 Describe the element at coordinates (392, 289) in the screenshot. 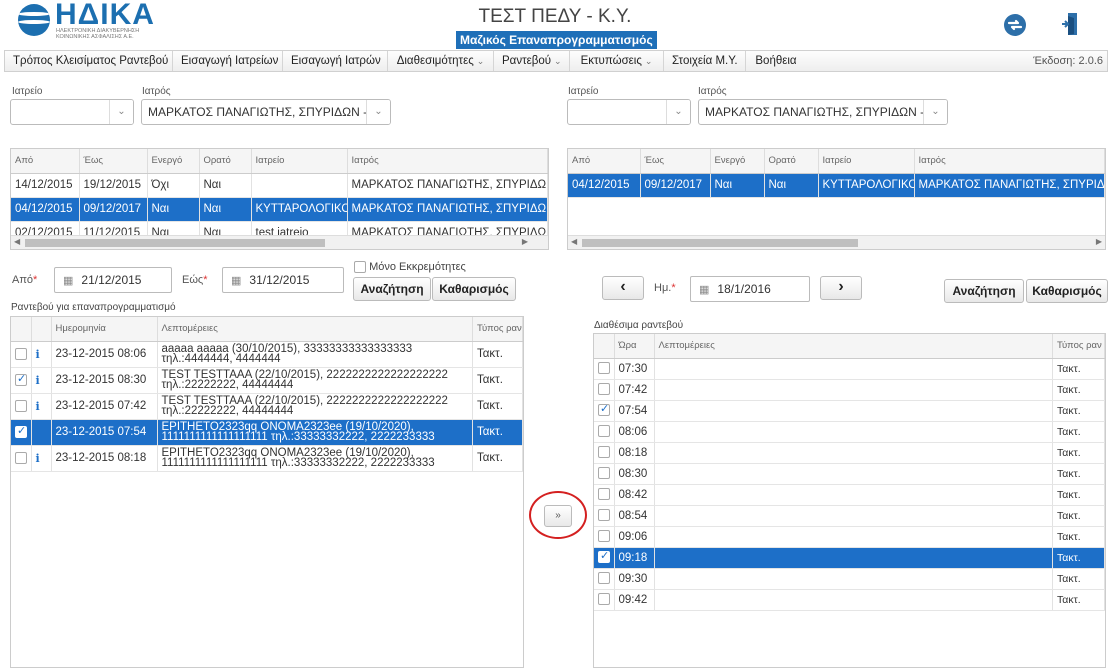

I see `left-search-button: Αναζήτηση` at that location.